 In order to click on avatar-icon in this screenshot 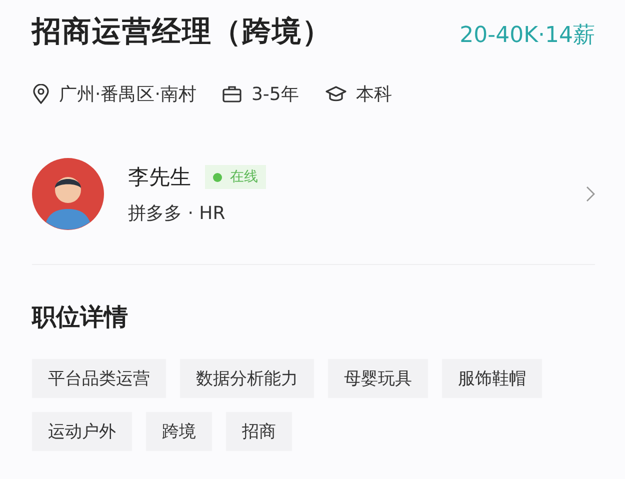, I will do `click(68, 194)`.